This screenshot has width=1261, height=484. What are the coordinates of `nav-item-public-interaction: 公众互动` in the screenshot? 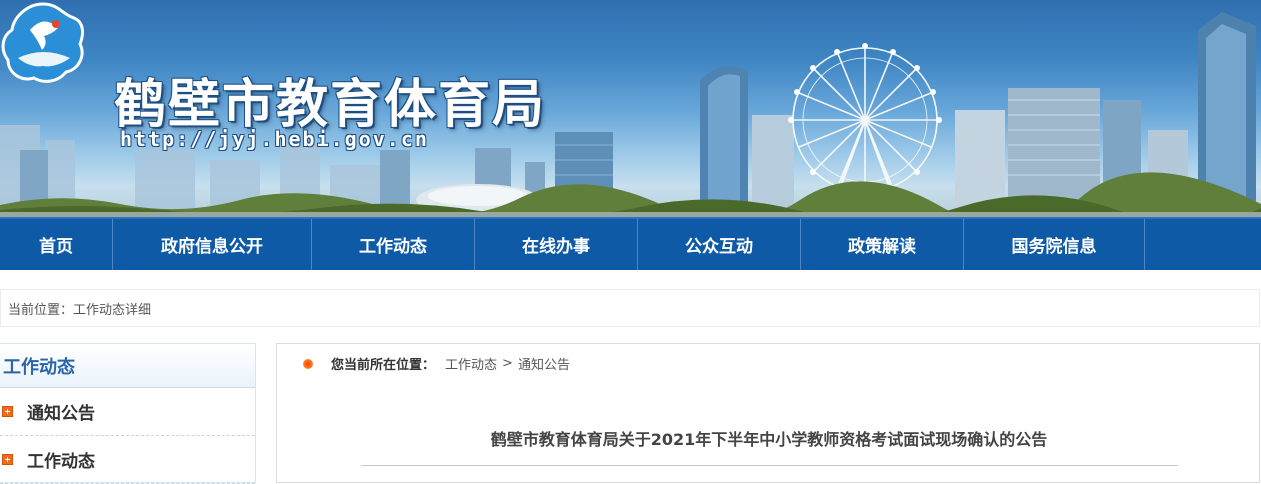 It's located at (719, 244).